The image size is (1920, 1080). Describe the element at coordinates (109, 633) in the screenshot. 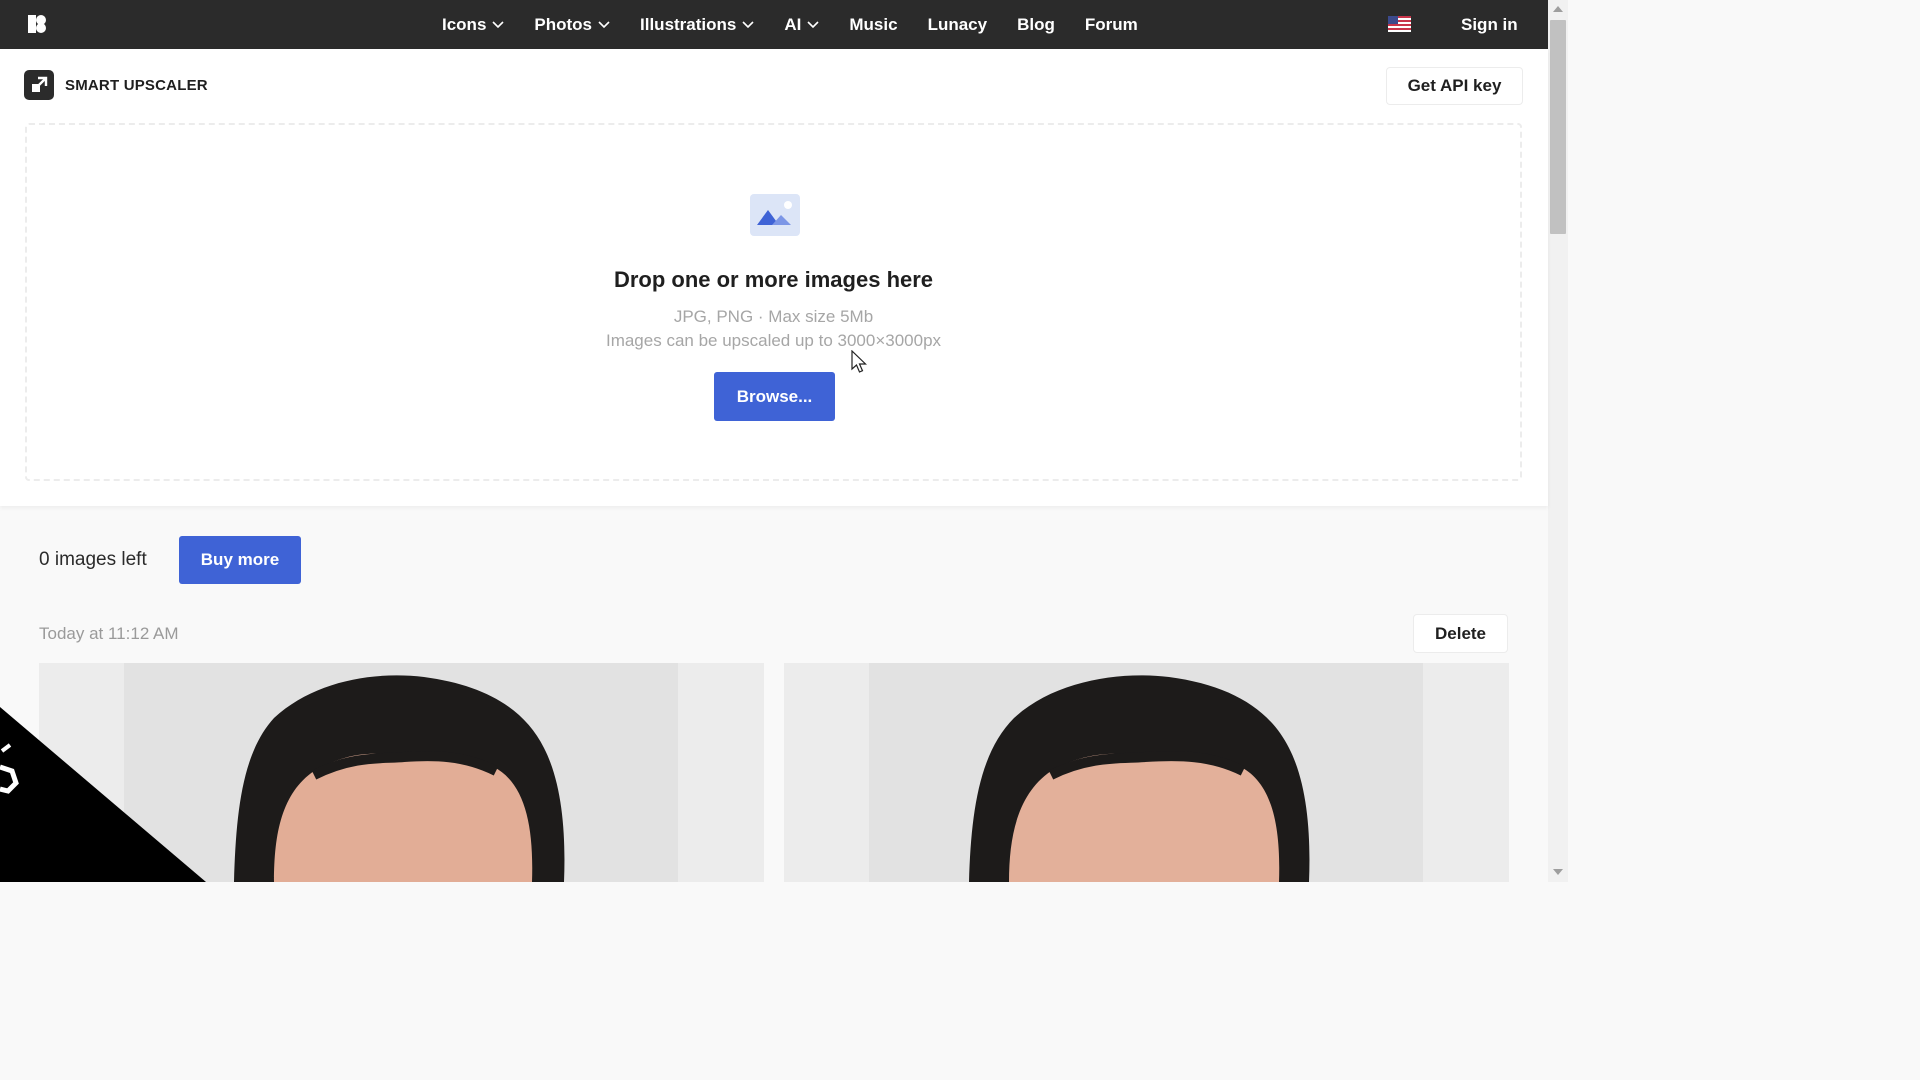

I see `history-timestamp: Today at 11:12 AM` at that location.